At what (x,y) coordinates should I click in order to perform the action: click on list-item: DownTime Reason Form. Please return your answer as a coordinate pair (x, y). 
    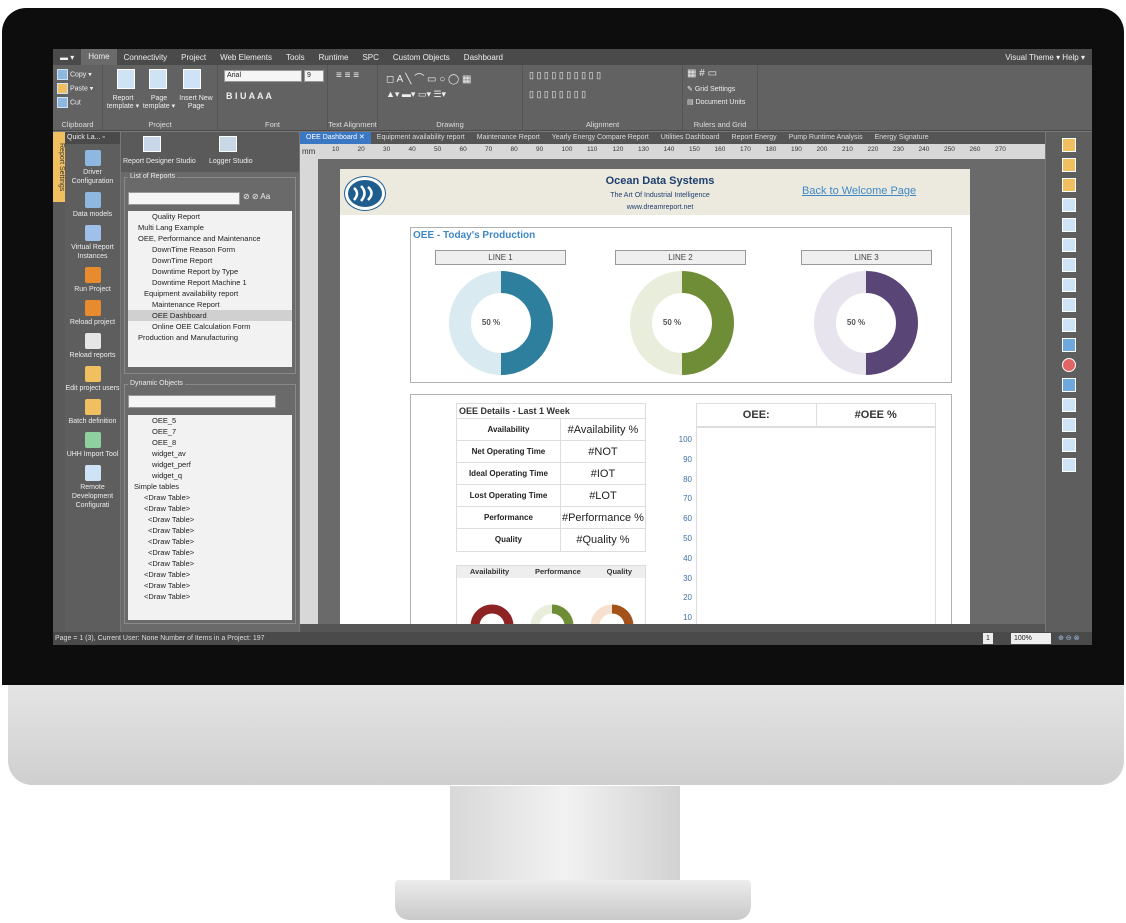
    Looking at the image, I should click on (210, 249).